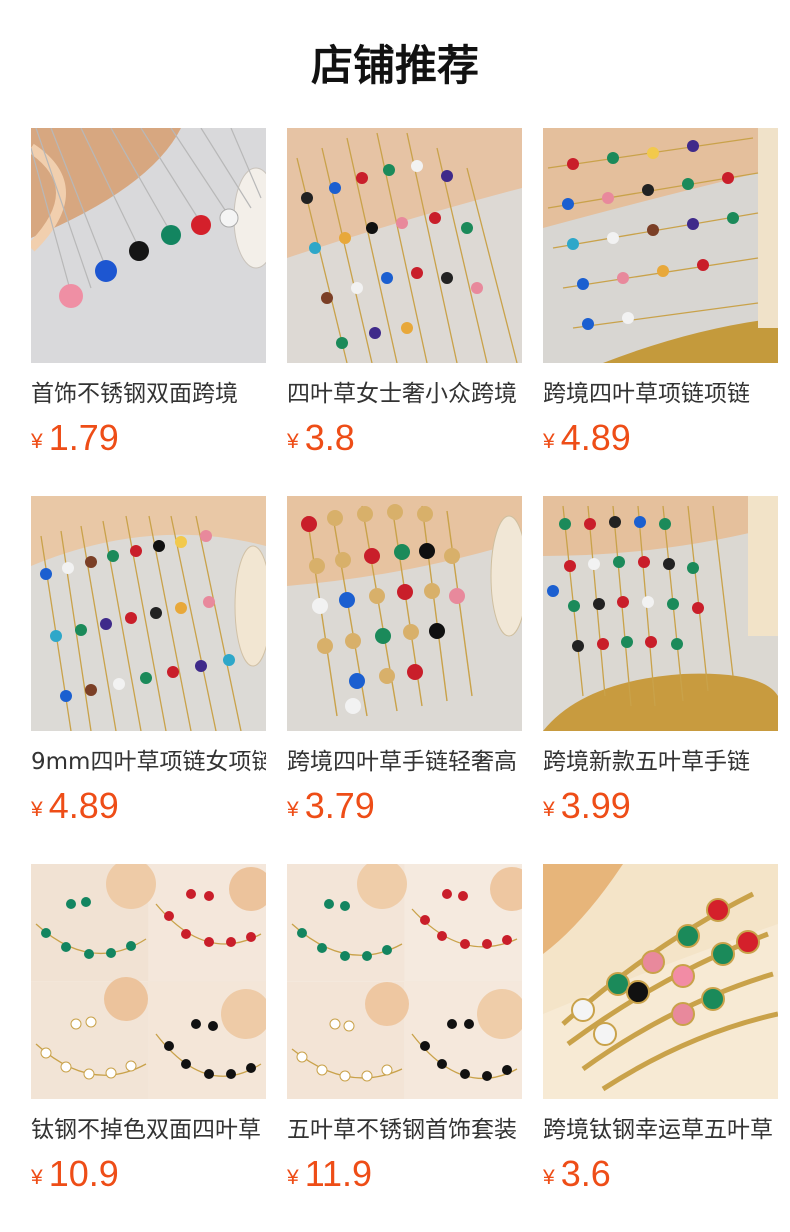 The image size is (790, 1232). Describe the element at coordinates (660, 394) in the screenshot. I see `product-name: 跨境四叶草项链项链` at that location.